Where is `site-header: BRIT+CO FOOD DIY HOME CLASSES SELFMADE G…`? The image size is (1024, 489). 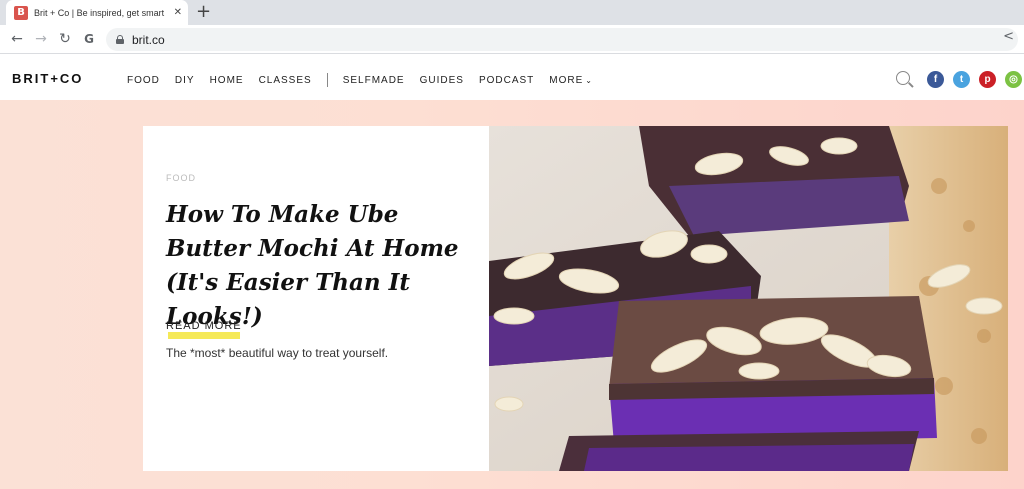
site-header: BRIT+CO FOOD DIY HOME CLASSES SELFMADE G… is located at coordinates (512, 77).